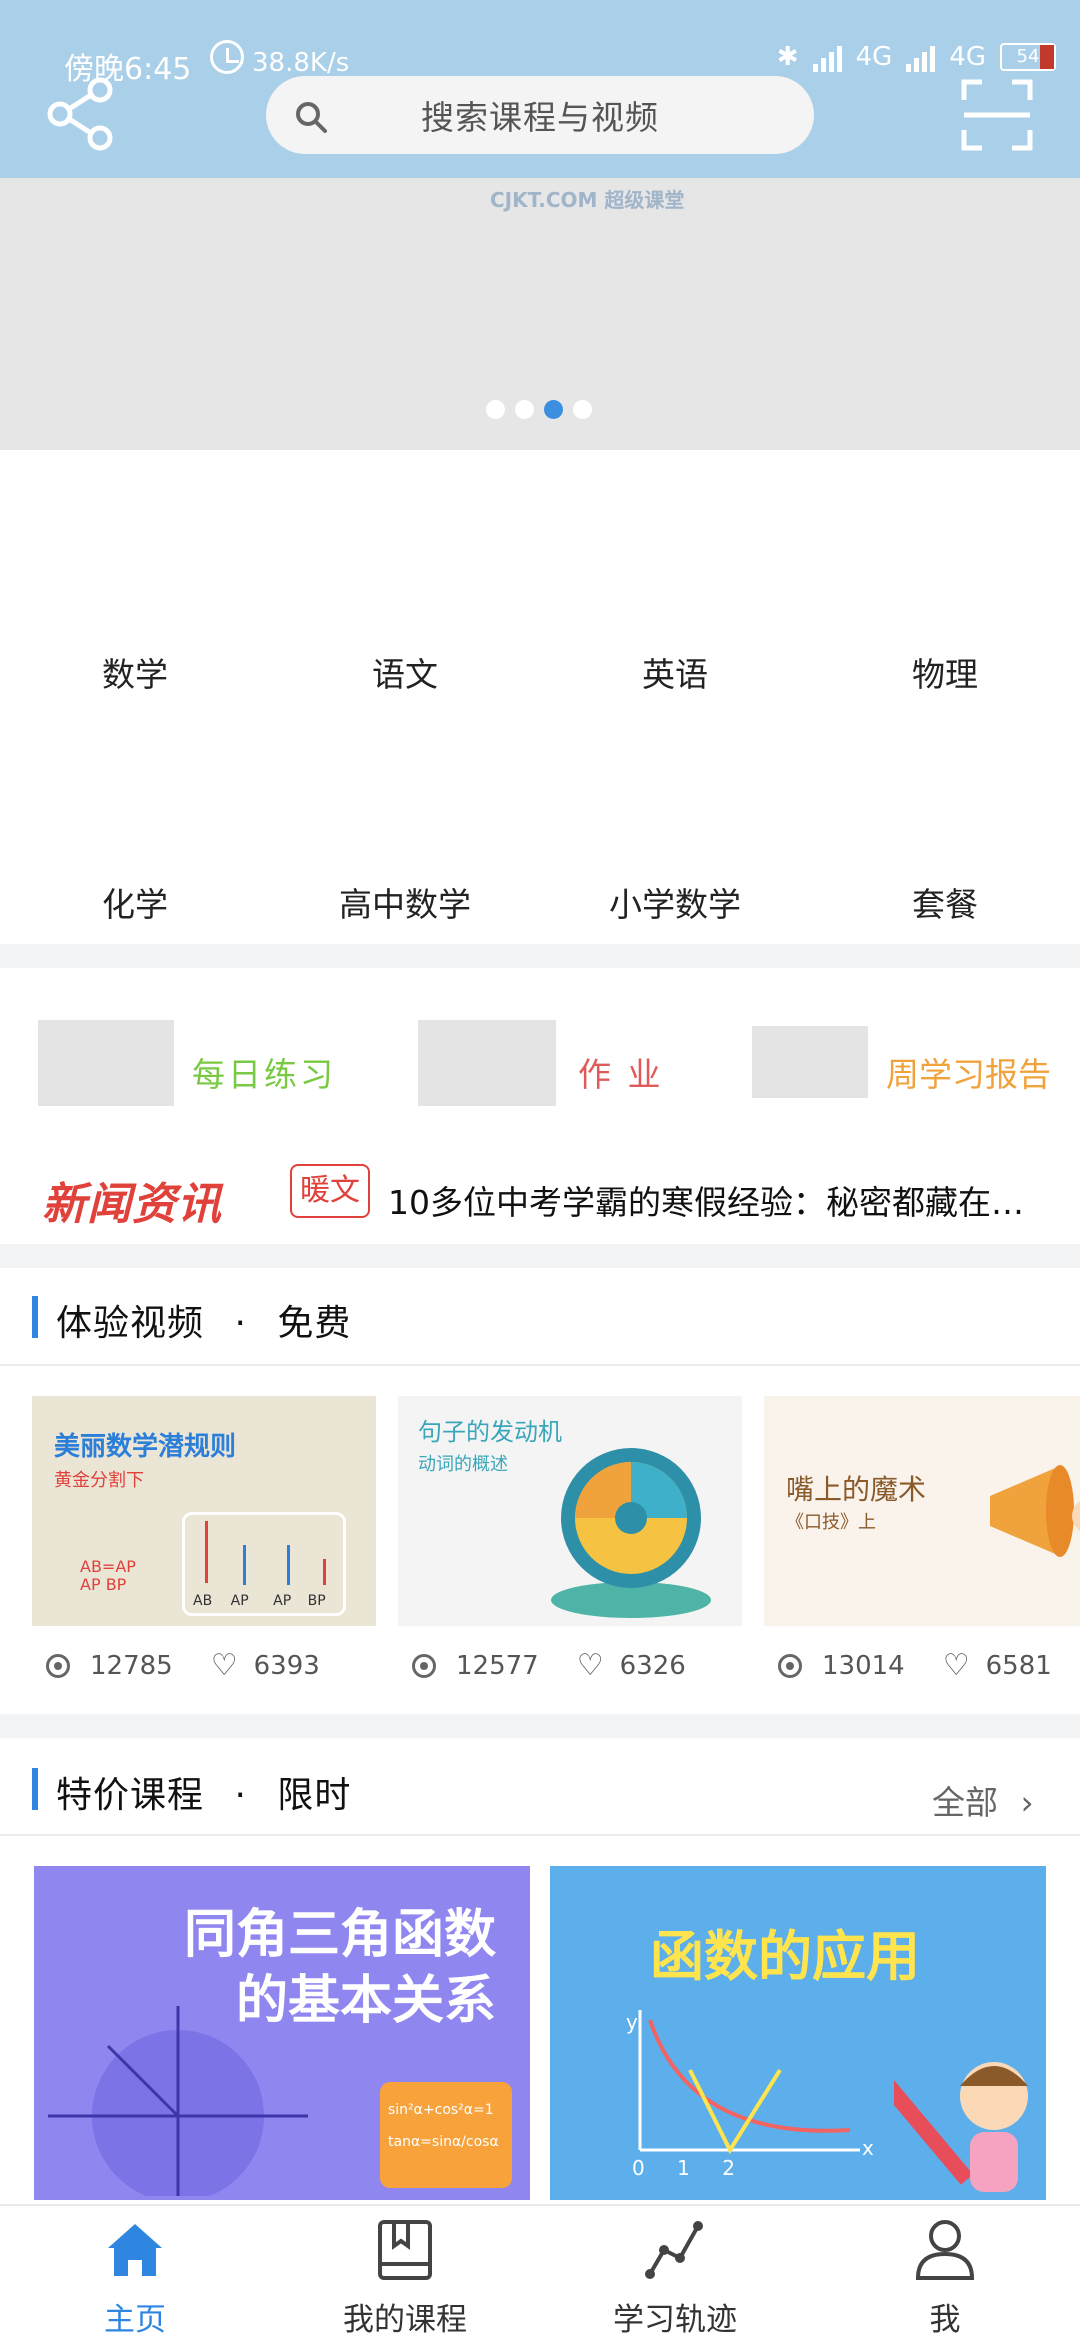 This screenshot has width=1080, height=2340. What do you see at coordinates (965, 1802) in the screenshot?
I see `view-all-label: 全部` at bounding box center [965, 1802].